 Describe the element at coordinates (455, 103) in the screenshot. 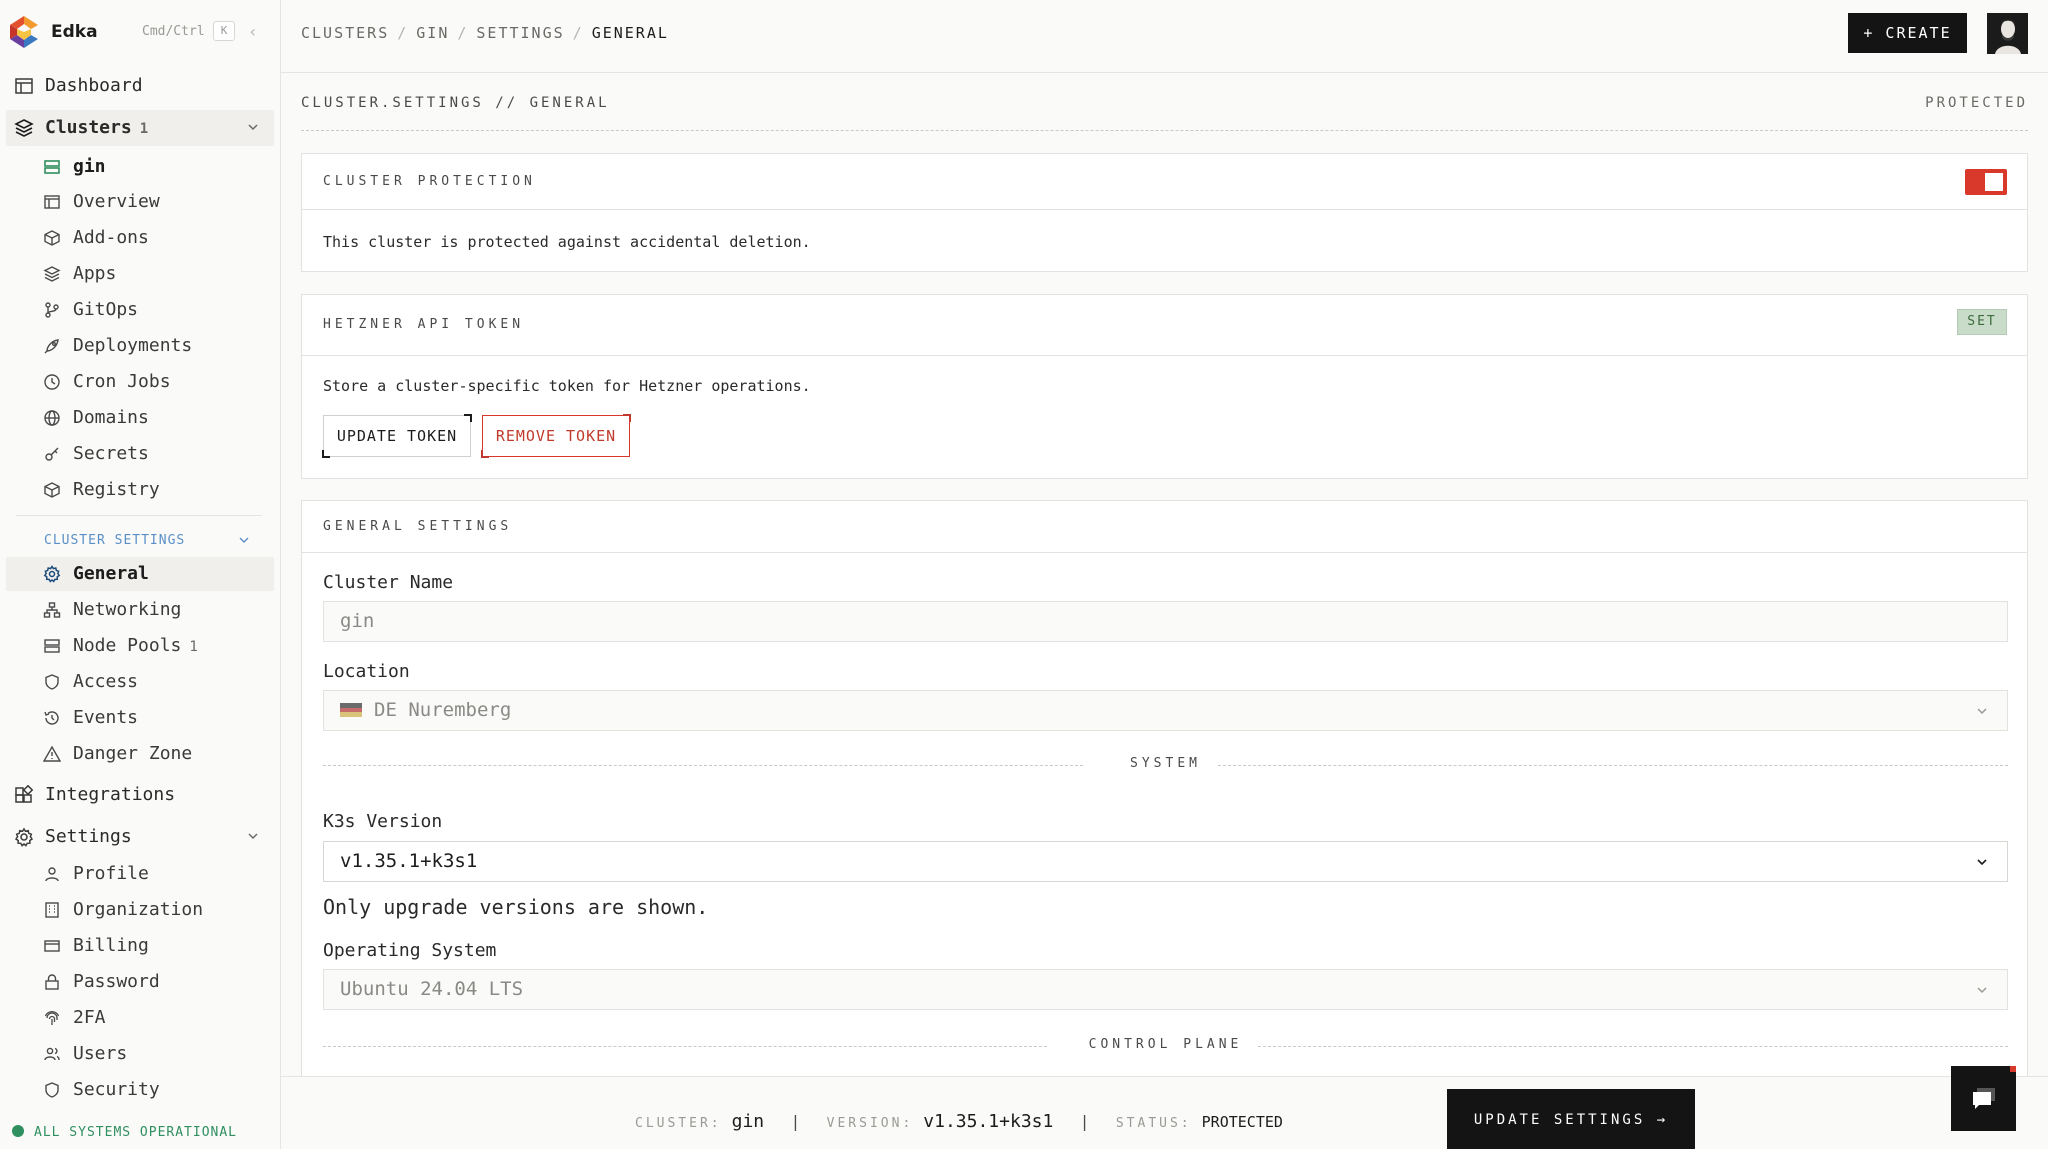

I see `page-title: CLUSTER.SETTINGS // GENERAL` at that location.